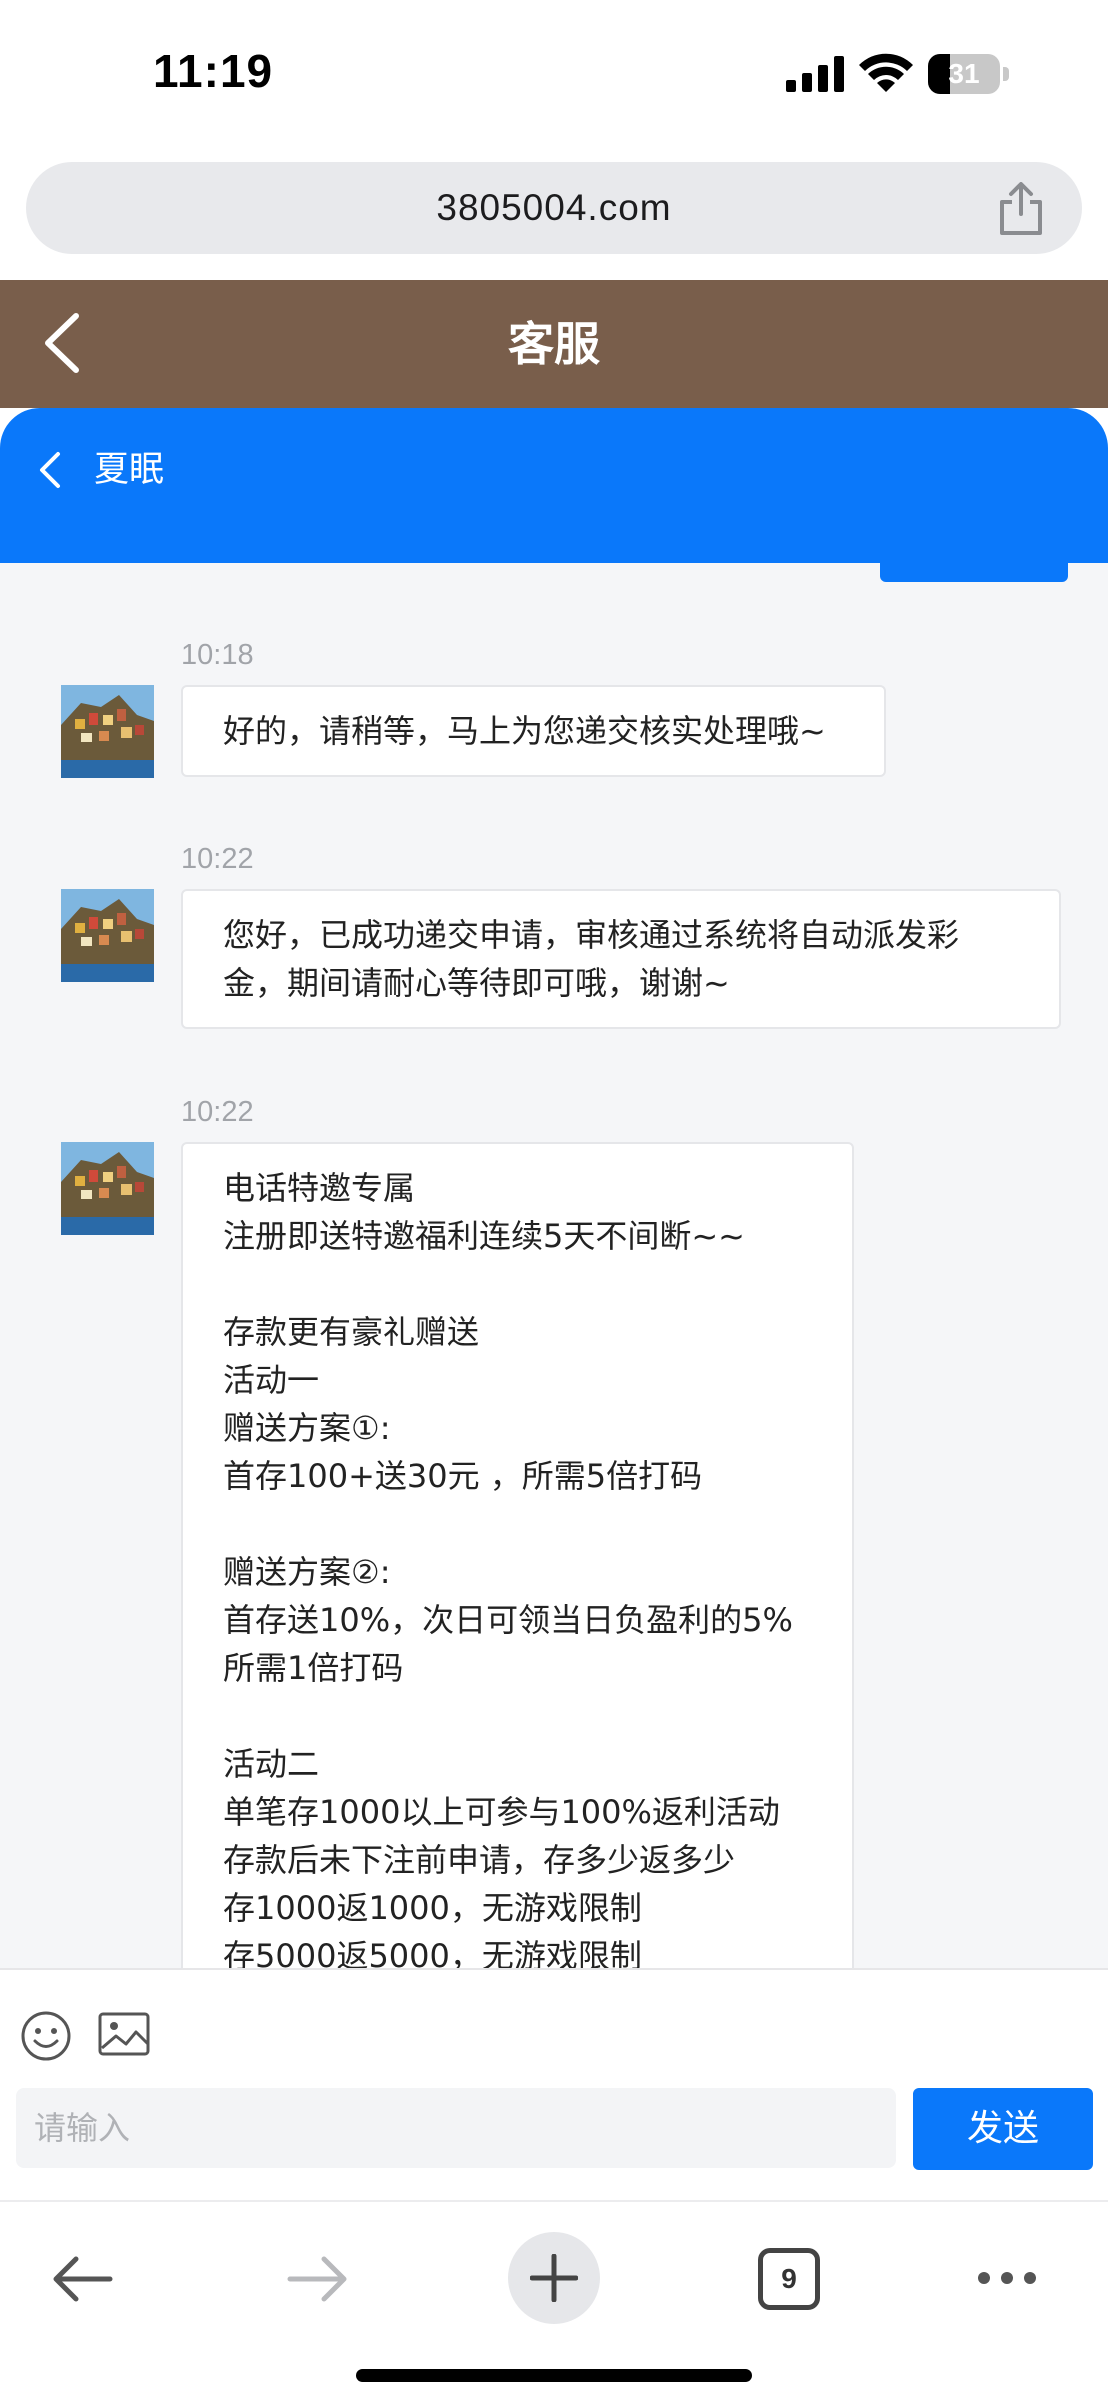 The width and height of the screenshot is (1108, 2402). What do you see at coordinates (313, 1668) in the screenshot?
I see `message-text: 所需1倍打码` at bounding box center [313, 1668].